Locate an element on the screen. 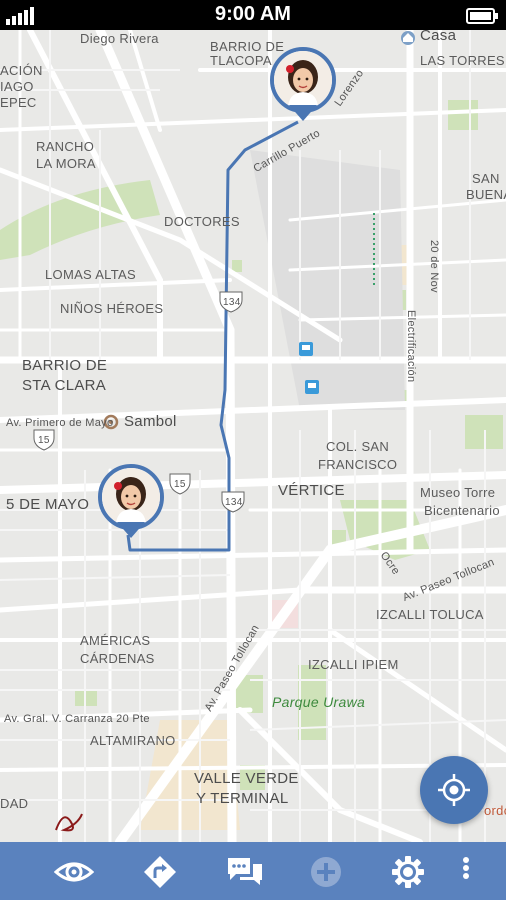  my-location-button is located at coordinates (454, 790).